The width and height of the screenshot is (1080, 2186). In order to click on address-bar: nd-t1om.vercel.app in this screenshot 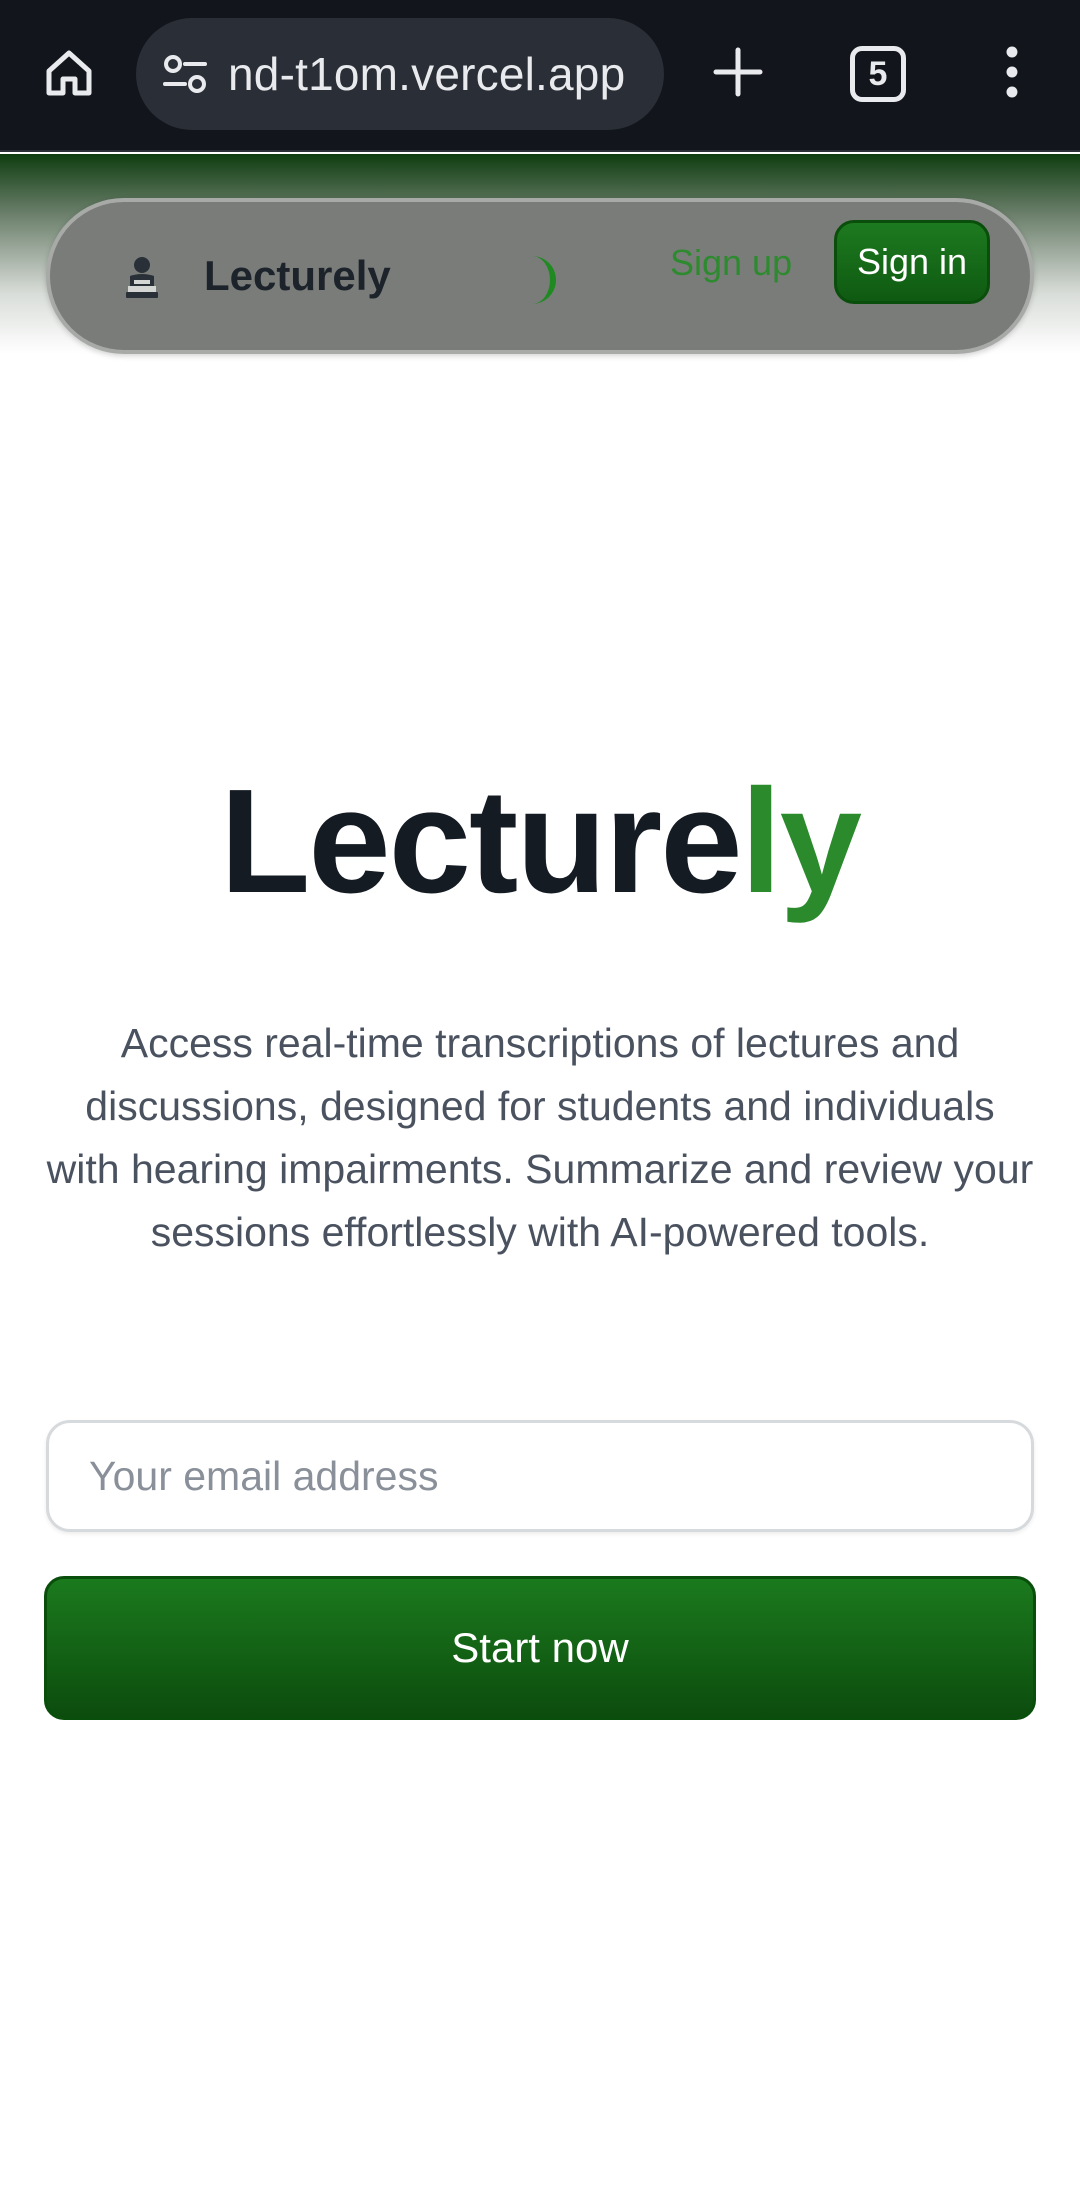, I will do `click(400, 74)`.